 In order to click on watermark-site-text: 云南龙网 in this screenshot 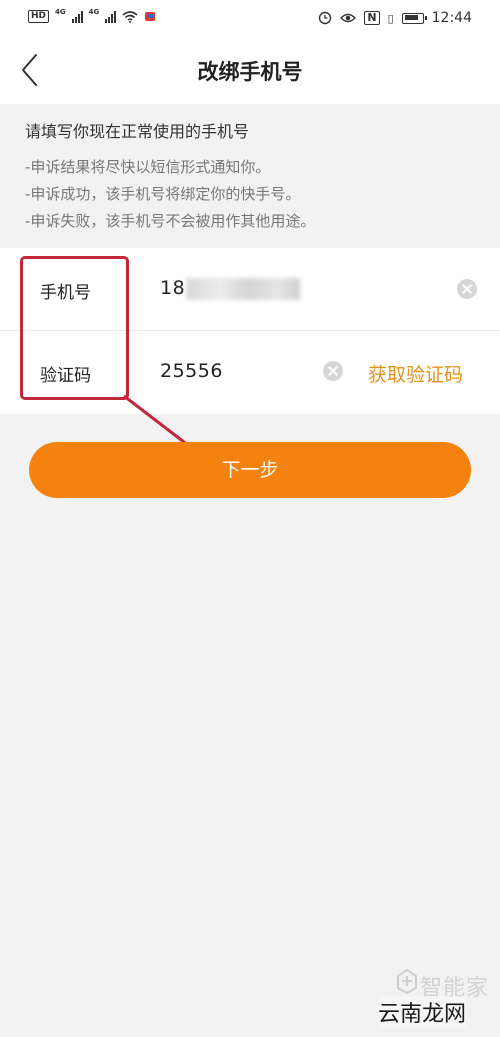, I will do `click(422, 1012)`.